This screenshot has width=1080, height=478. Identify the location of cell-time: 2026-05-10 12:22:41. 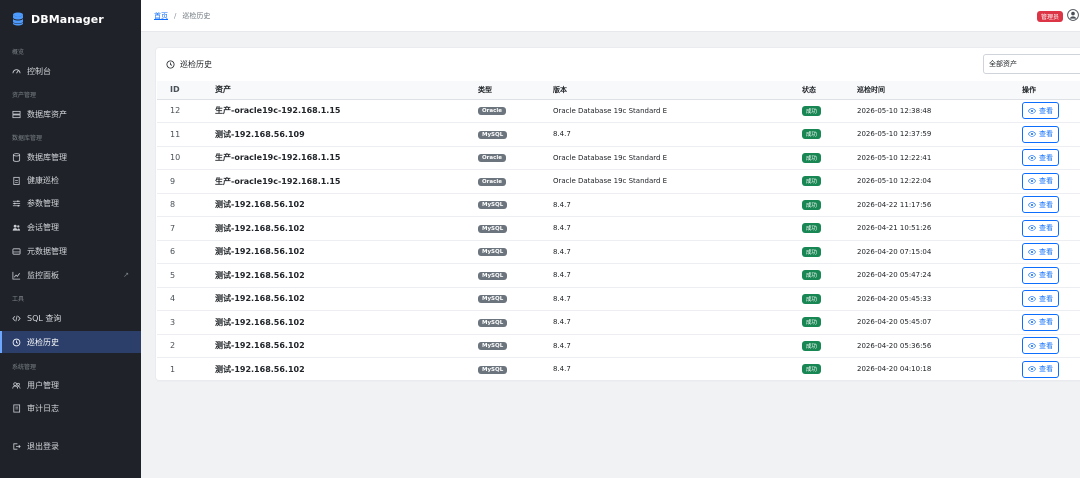
(894, 157).